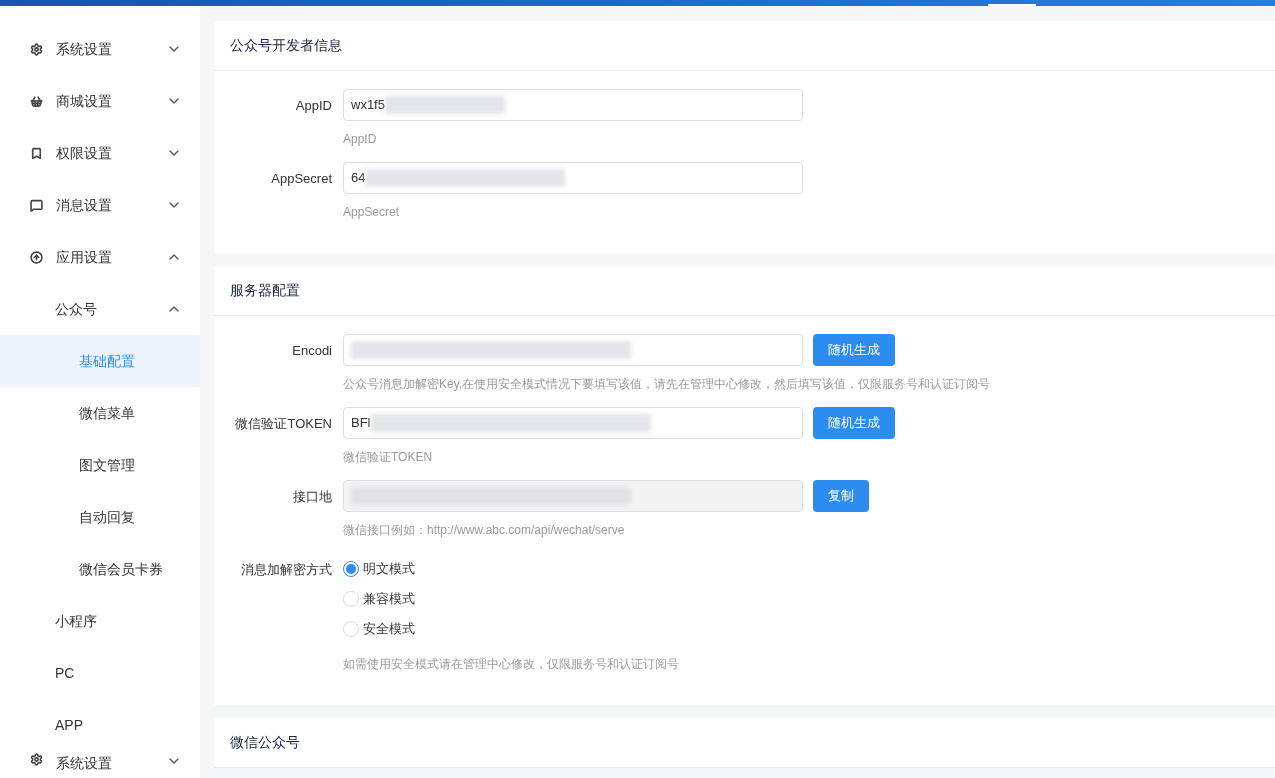 This screenshot has height=778, width=1275. Describe the element at coordinates (100, 621) in the screenshot. I see `submenu-item: 小程序` at that location.